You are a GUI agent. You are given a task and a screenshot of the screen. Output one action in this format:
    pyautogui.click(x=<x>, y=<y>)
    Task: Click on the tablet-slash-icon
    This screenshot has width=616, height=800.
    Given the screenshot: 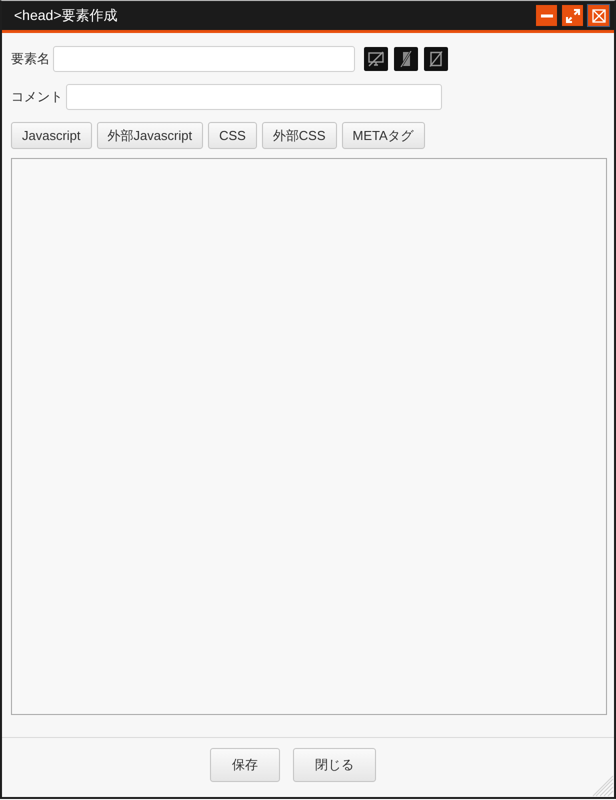 What is the action you would take?
    pyautogui.click(x=436, y=59)
    